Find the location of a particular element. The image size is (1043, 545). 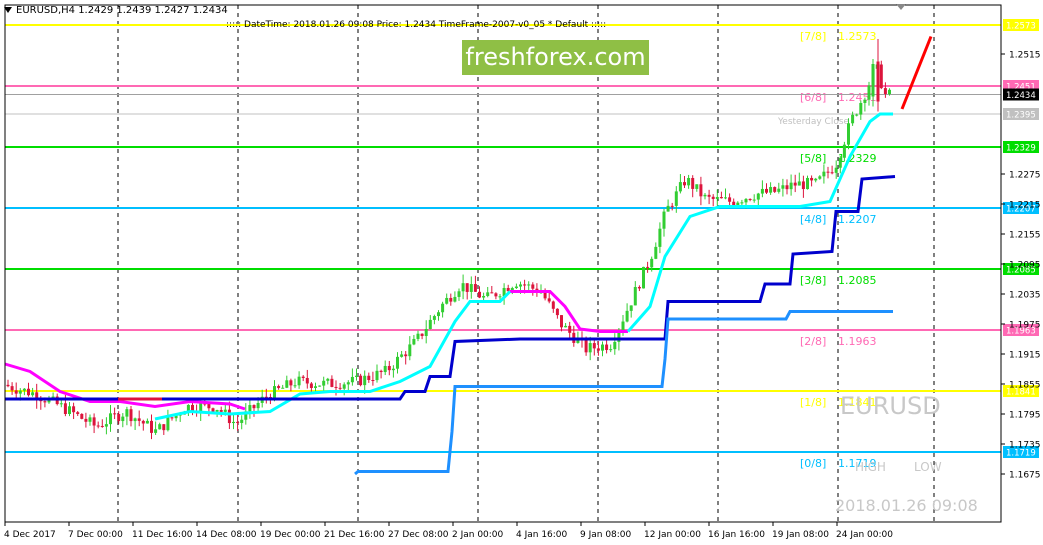

x-tick-label: 24 Jan 00:00 is located at coordinates (864, 535).